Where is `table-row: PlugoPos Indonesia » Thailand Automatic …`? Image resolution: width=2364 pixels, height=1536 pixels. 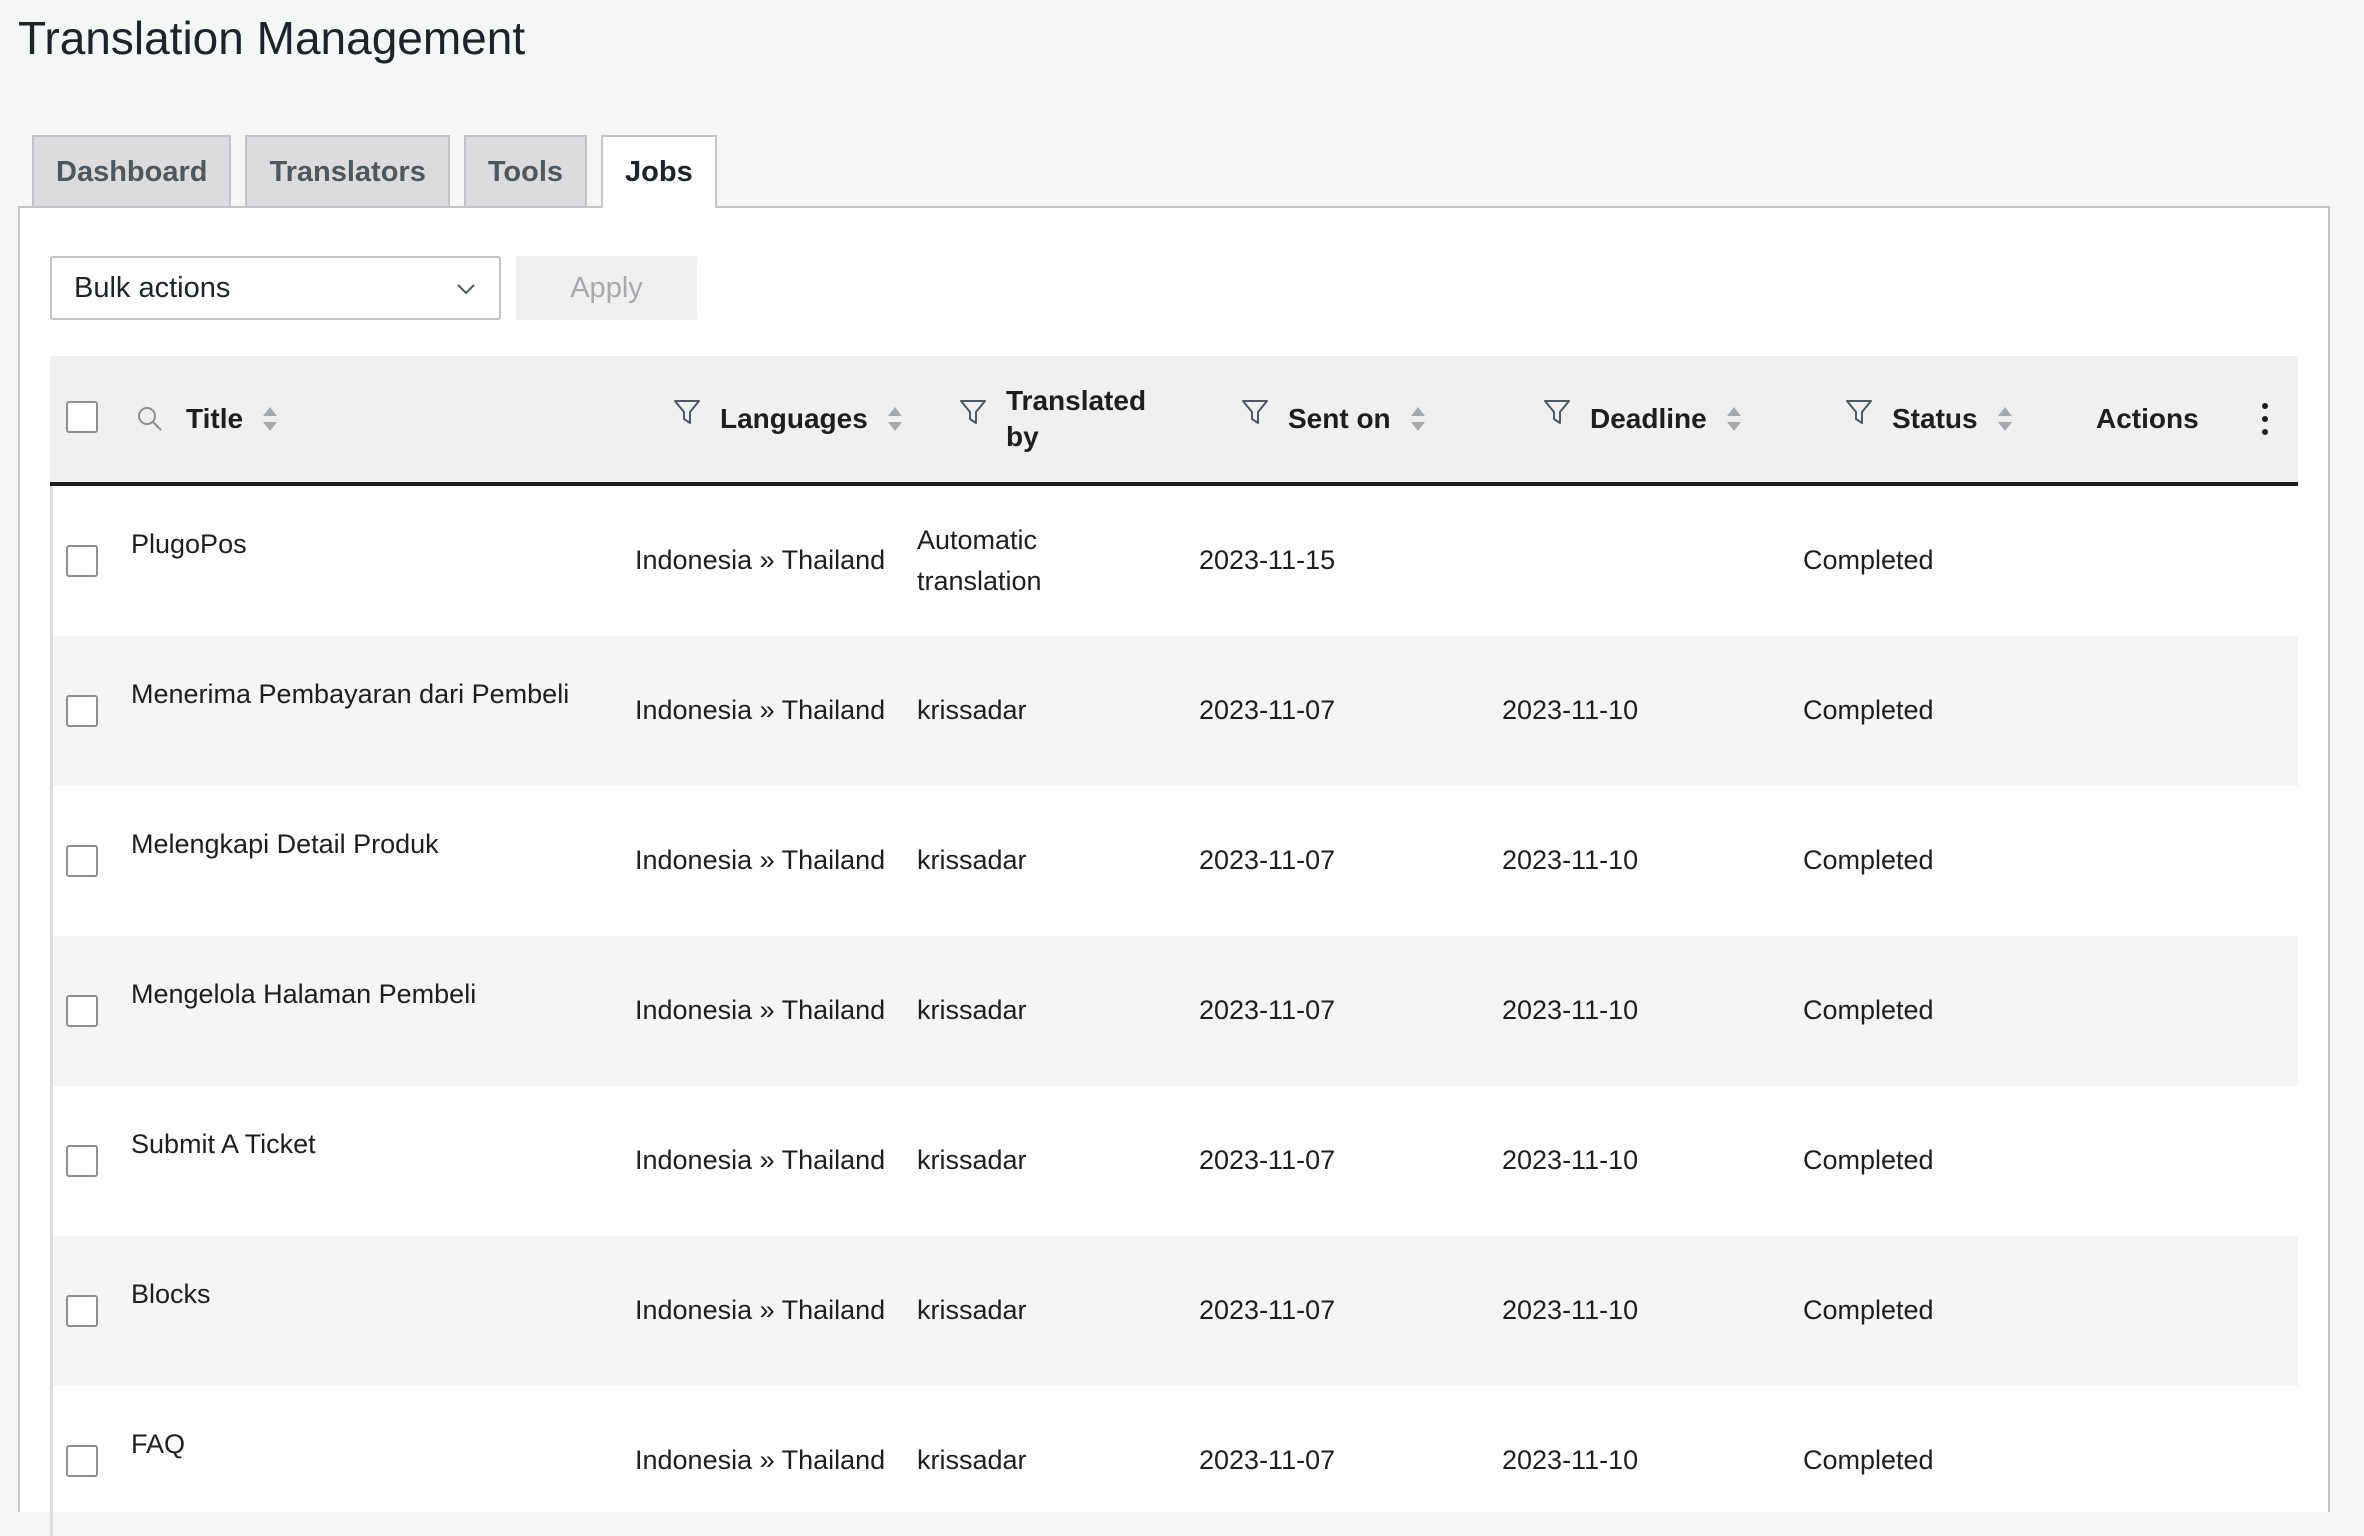 table-row: PlugoPos Indonesia » Thailand Automatic … is located at coordinates (1174, 561).